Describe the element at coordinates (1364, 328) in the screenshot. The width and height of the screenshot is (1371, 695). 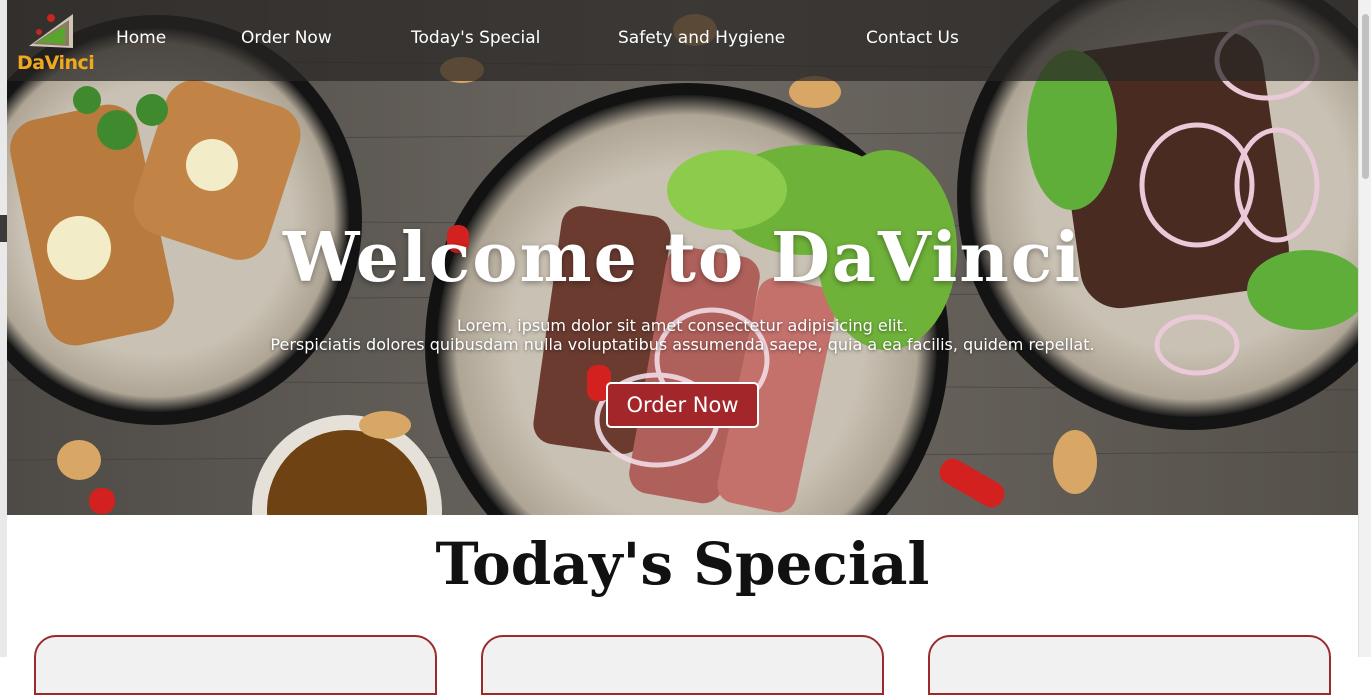
I see `page-scrollbar` at that location.